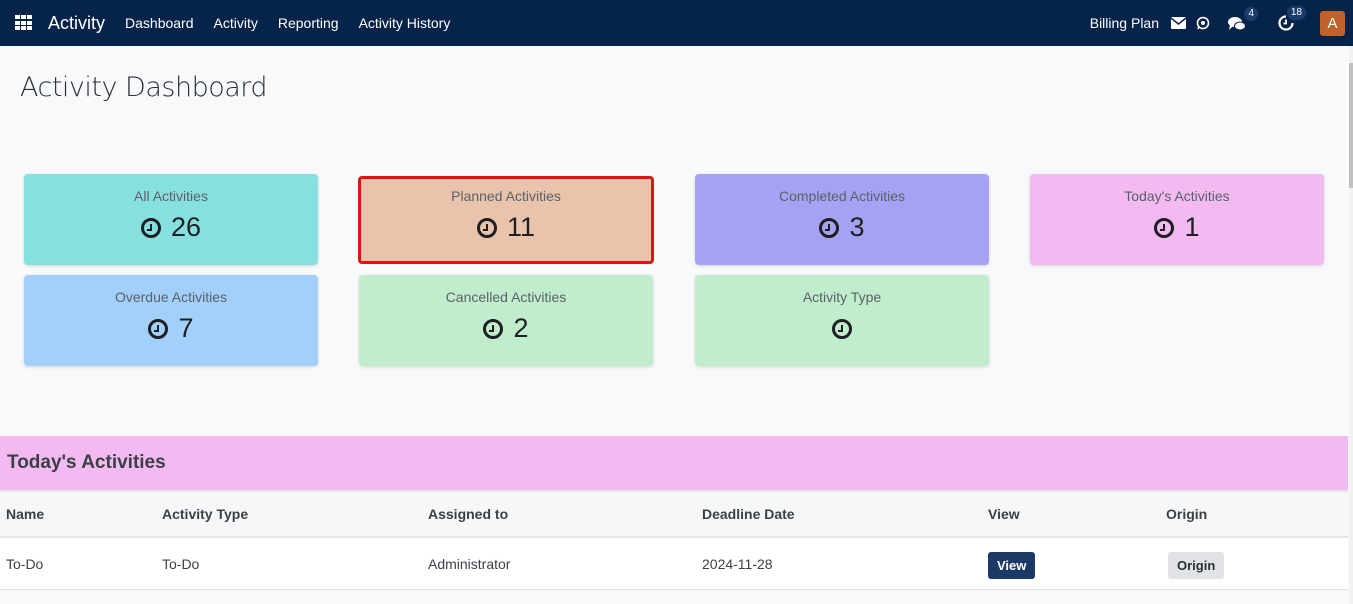 This screenshot has height=604, width=1353. I want to click on navbar-systray: Billing Plan 4 18 A, so click(1221, 23).